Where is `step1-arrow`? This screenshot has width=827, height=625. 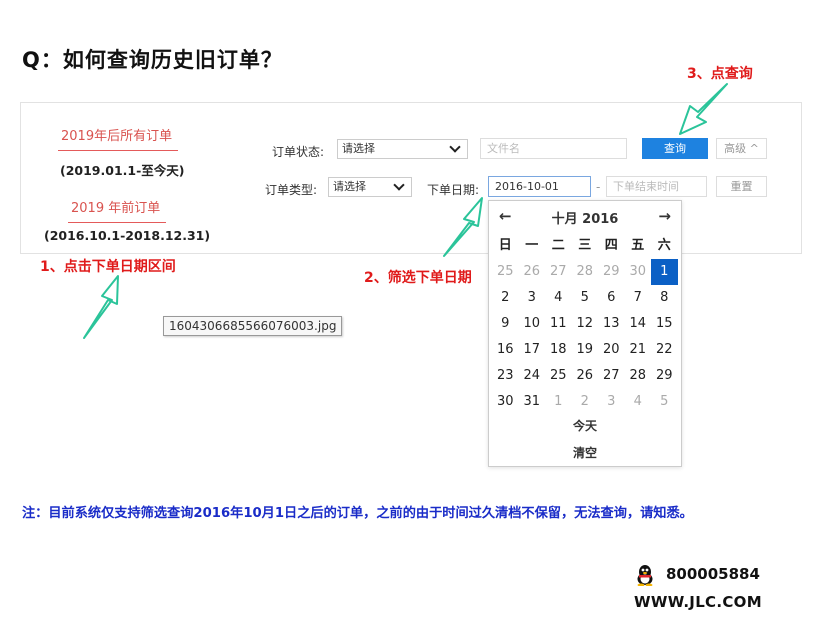
step1-arrow is located at coordinates (101, 307).